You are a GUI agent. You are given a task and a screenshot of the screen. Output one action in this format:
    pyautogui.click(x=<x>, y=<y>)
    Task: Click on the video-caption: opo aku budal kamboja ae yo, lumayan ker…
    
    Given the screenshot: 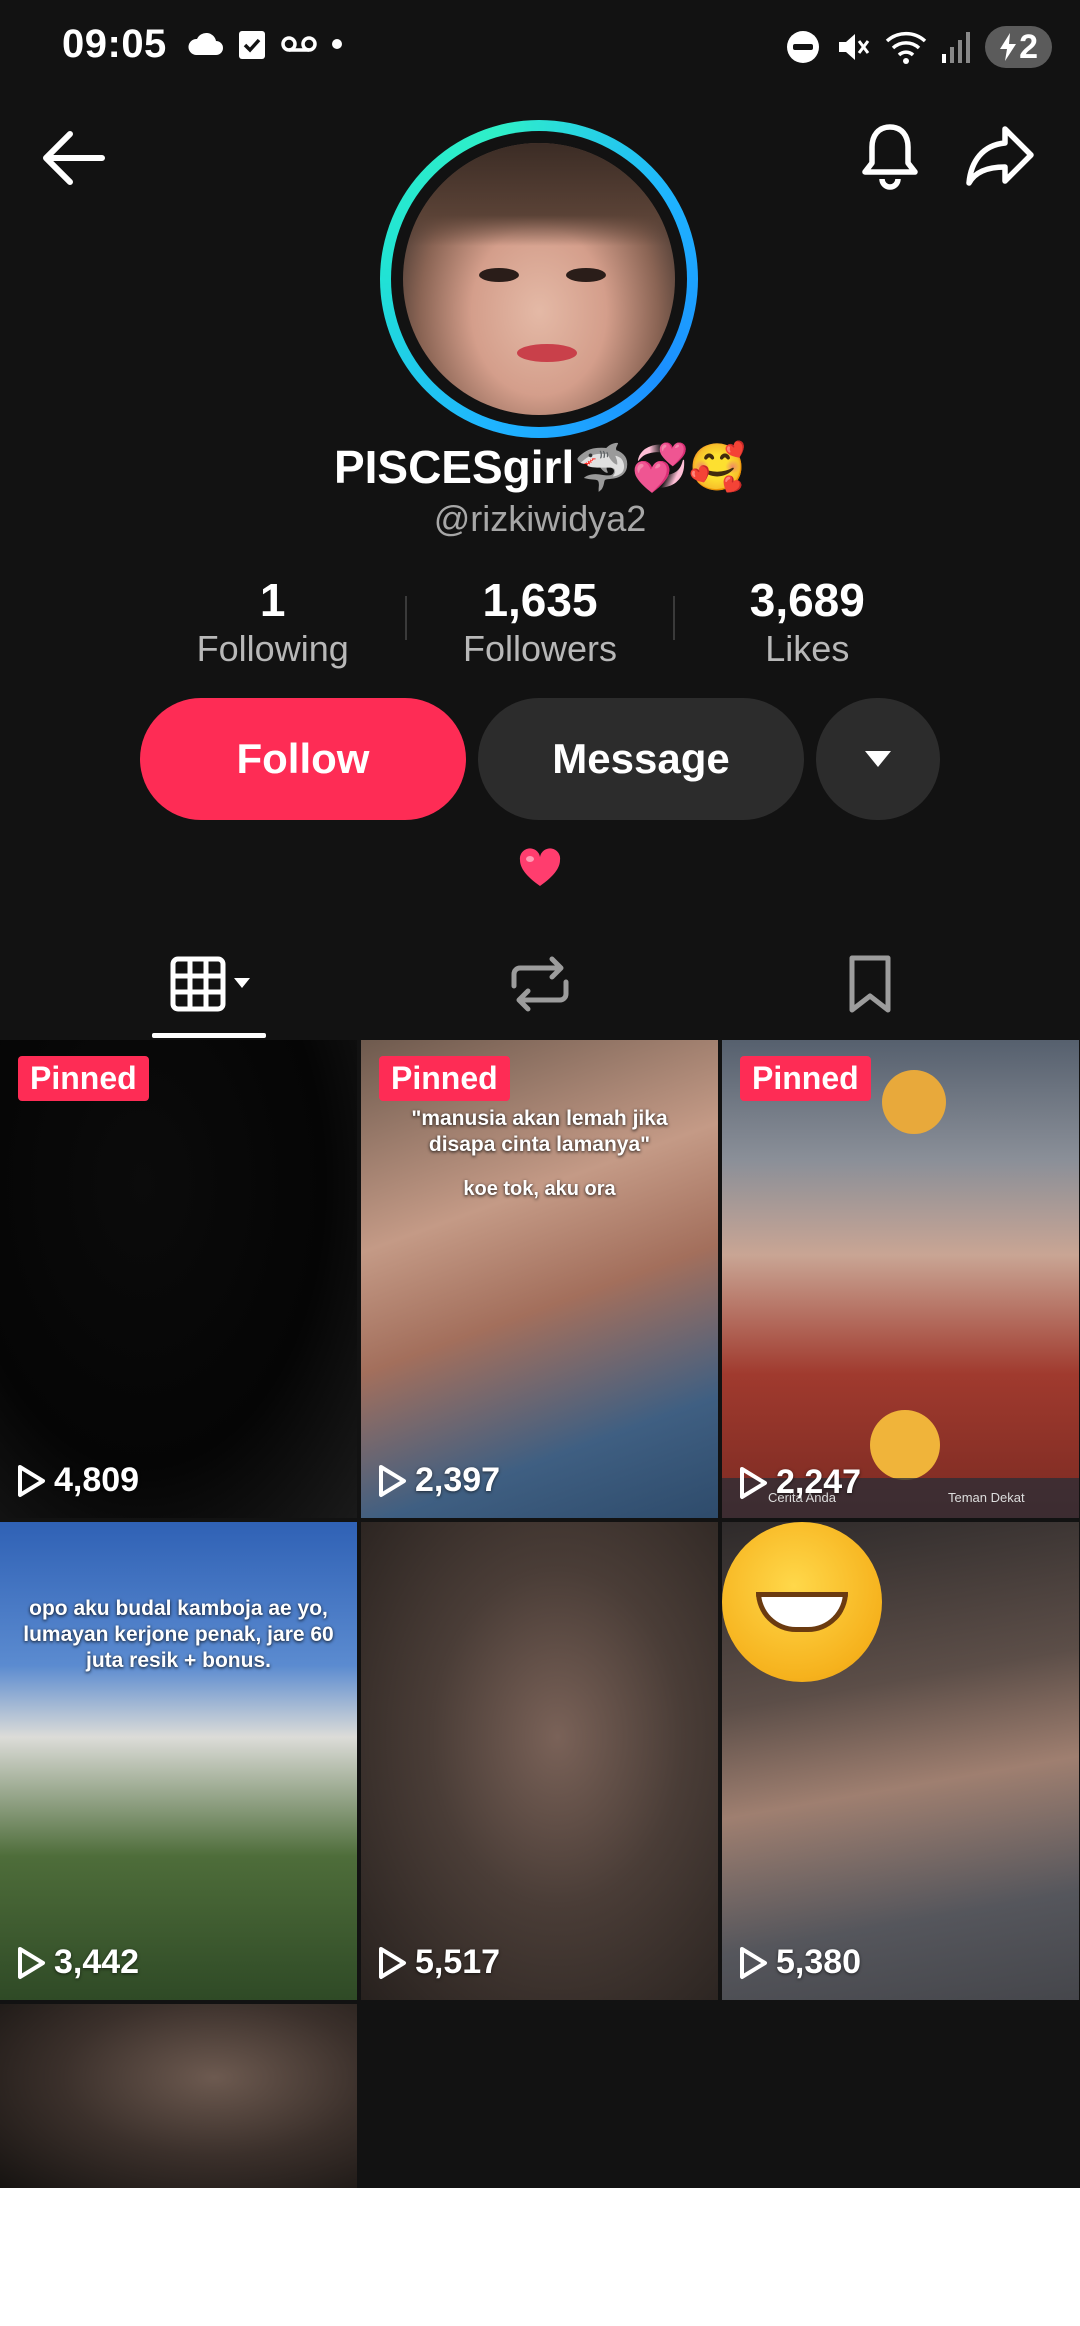 What is the action you would take?
    pyautogui.click(x=178, y=1634)
    